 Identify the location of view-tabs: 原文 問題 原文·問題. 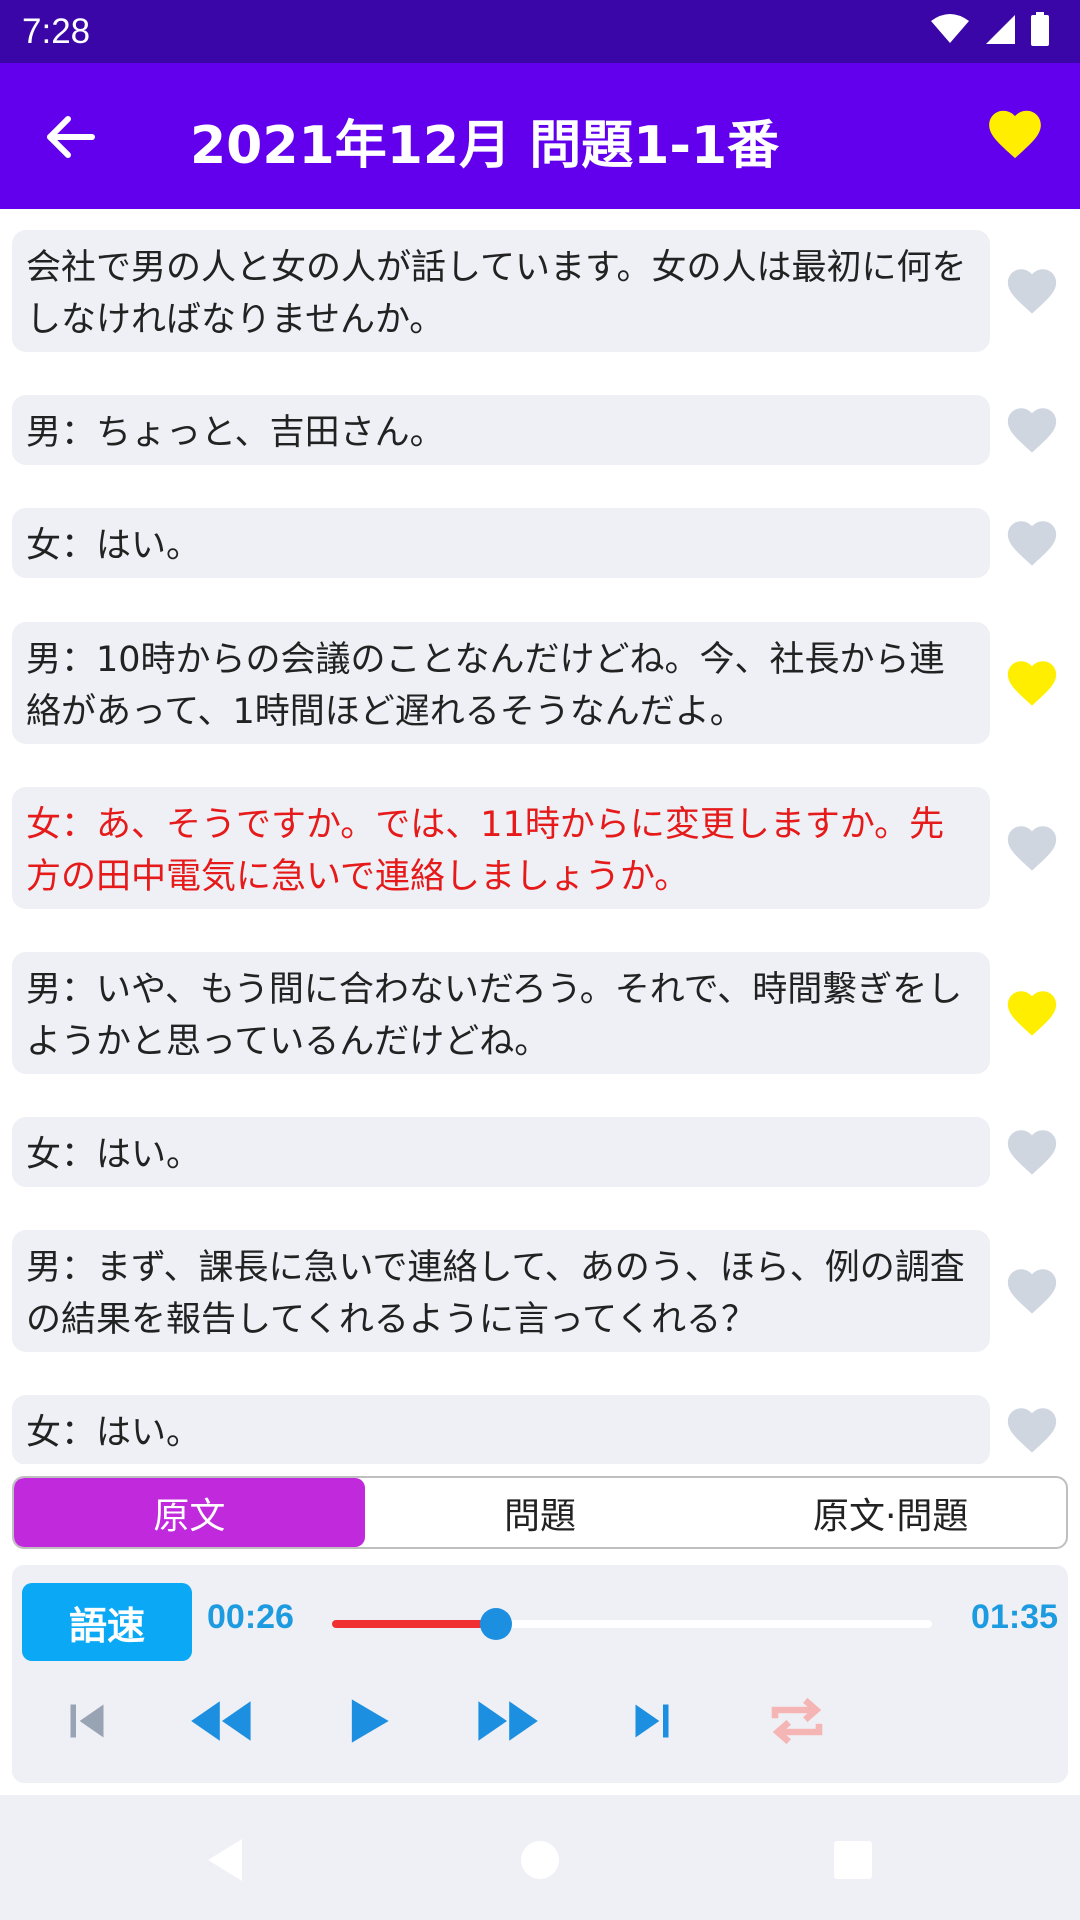
(540, 1512).